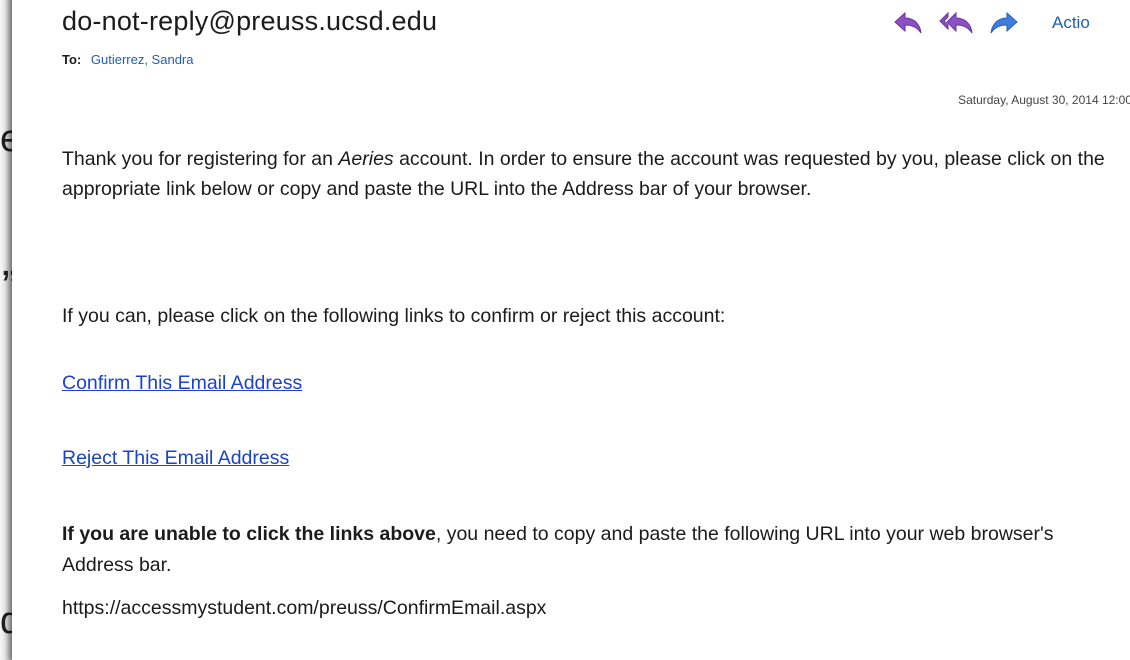  Describe the element at coordinates (1044, 100) in the screenshot. I see `sent-date: Saturday, August 30, 2014 12:00` at that location.